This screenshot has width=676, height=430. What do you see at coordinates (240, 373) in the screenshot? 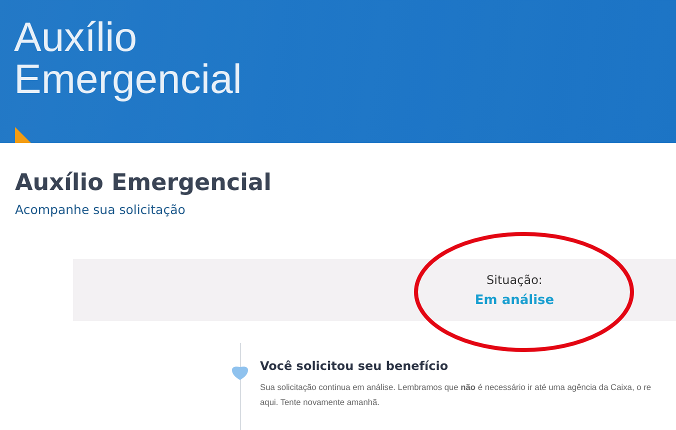
I see `step-marker-icon` at bounding box center [240, 373].